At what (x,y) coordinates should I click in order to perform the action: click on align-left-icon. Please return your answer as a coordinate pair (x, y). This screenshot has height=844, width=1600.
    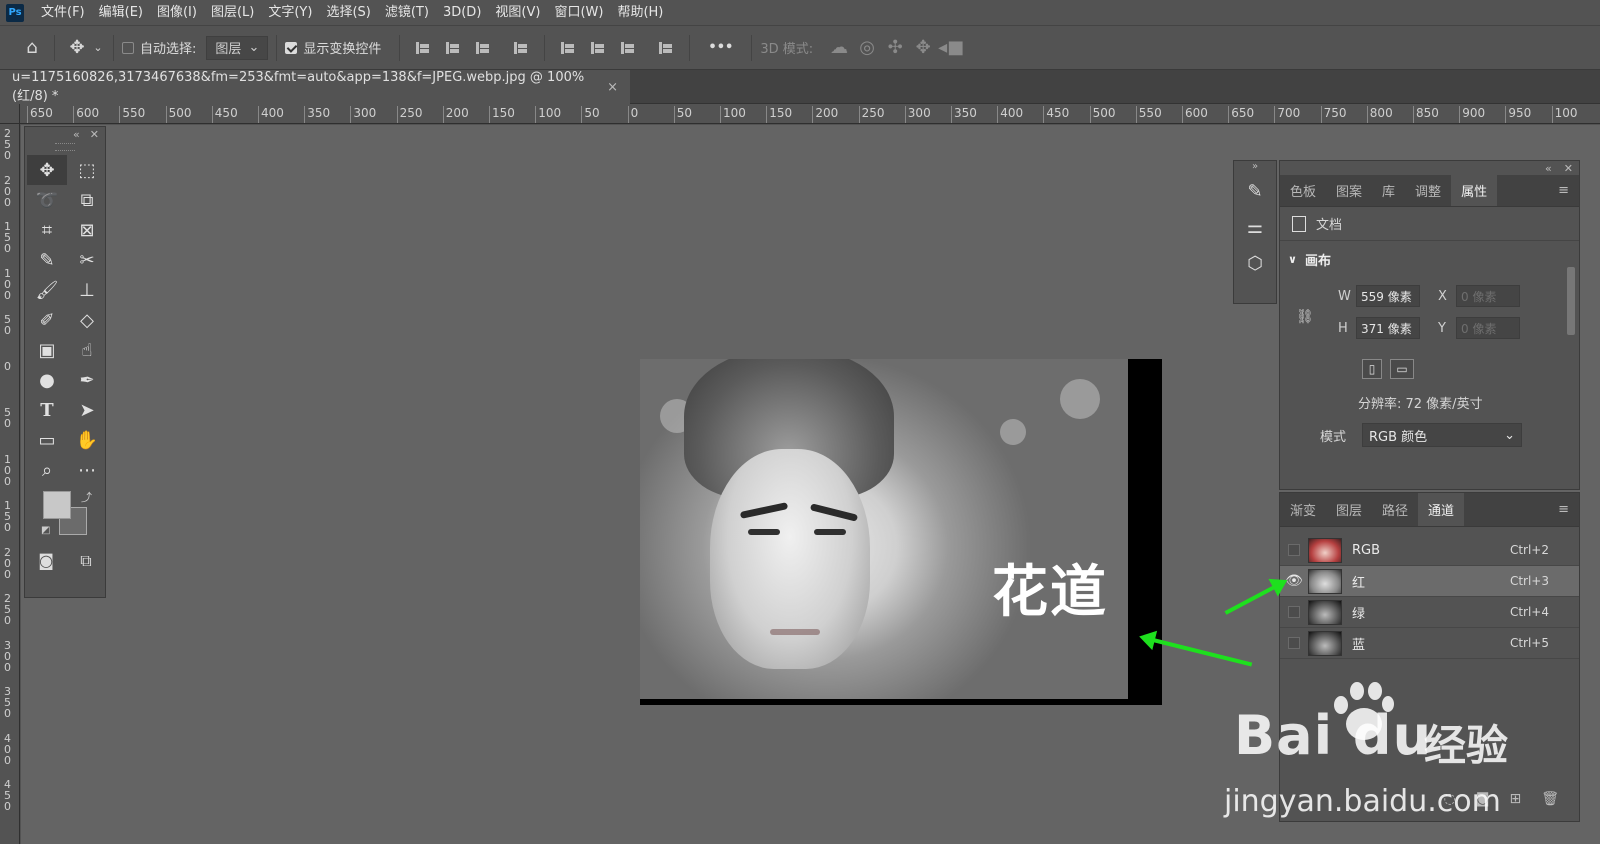
    Looking at the image, I should click on (423, 48).